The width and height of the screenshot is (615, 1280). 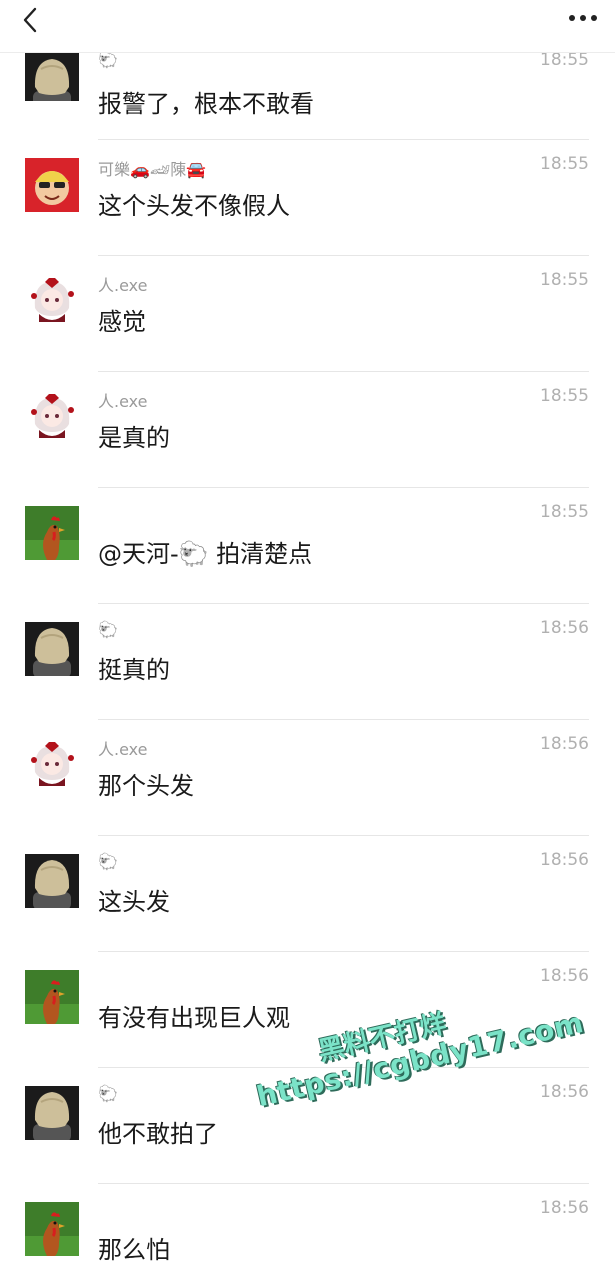 What do you see at coordinates (205, 554) in the screenshot?
I see `message-text: @天河-🐑 拍清楚点` at bounding box center [205, 554].